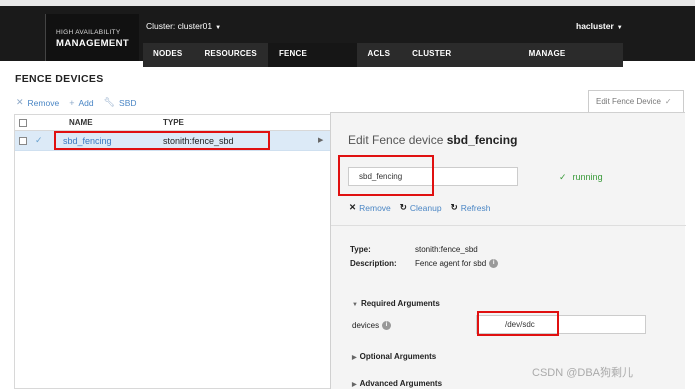 The height and width of the screenshot is (389, 695). What do you see at coordinates (583, 373) in the screenshot?
I see `watermark: CSDN @DBA狗剩儿` at bounding box center [583, 373].